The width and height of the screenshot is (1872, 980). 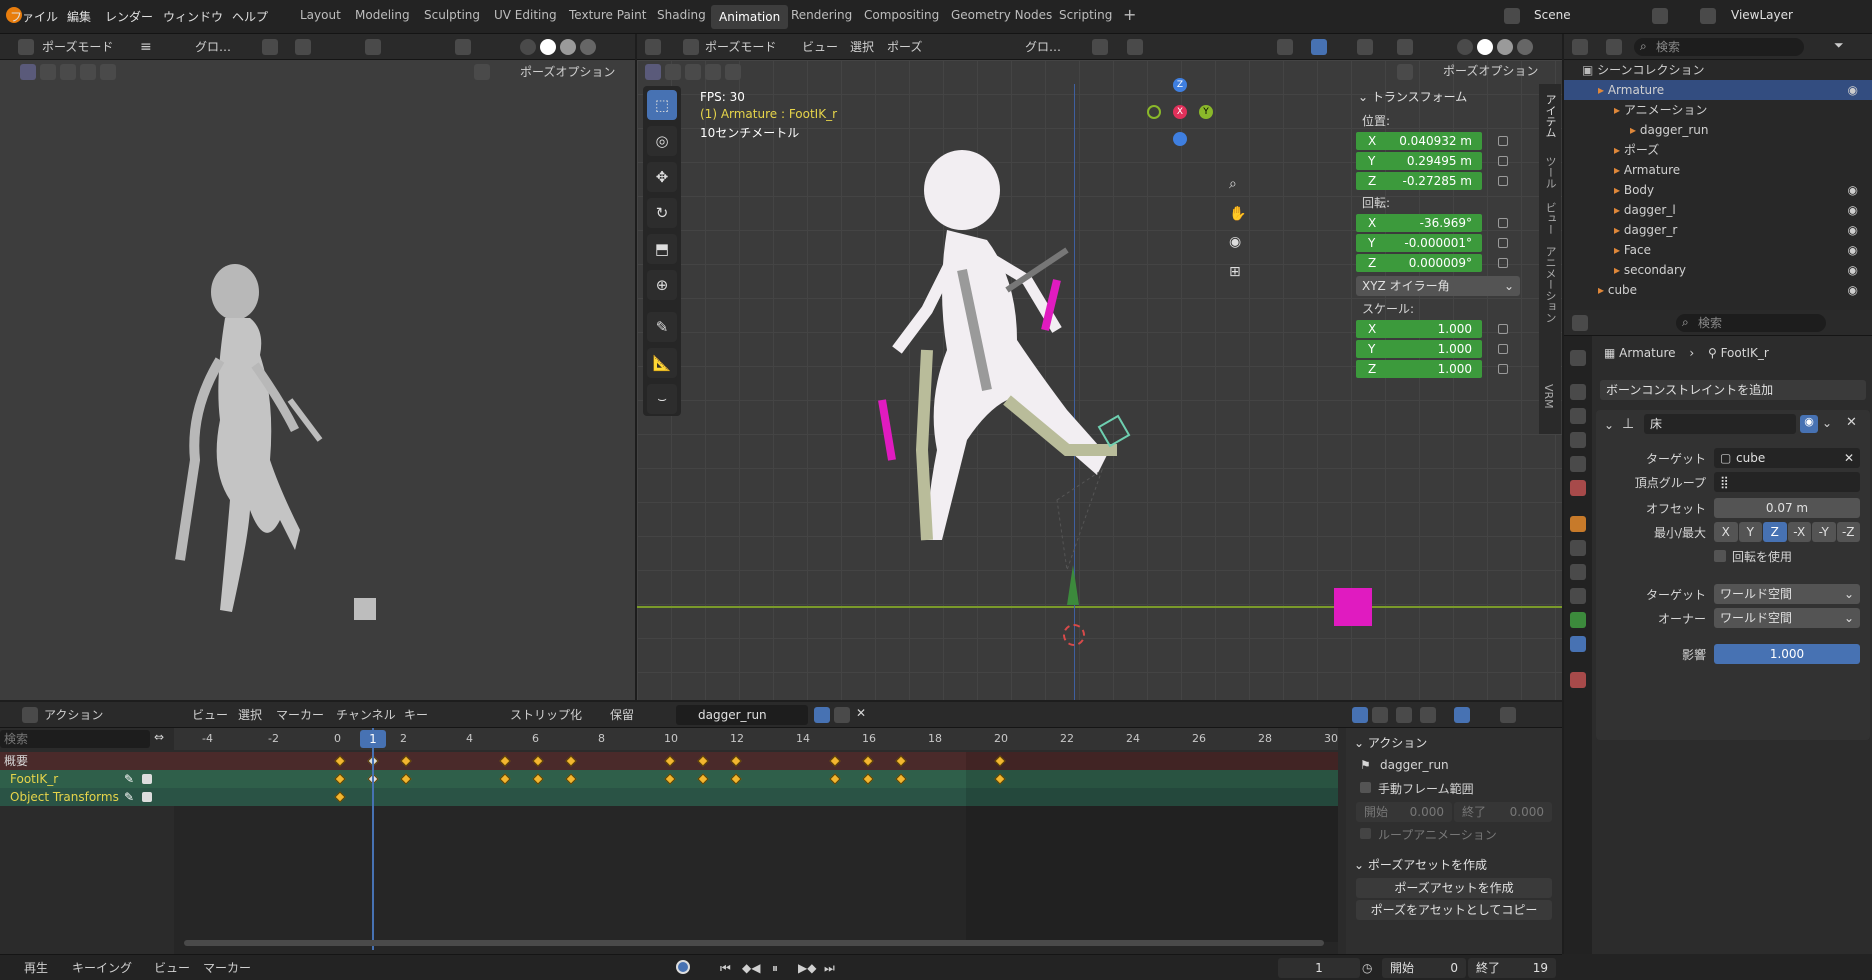 What do you see at coordinates (1718, 270) in the screenshot?
I see `outliner-item: ▸ secondary ◉` at bounding box center [1718, 270].